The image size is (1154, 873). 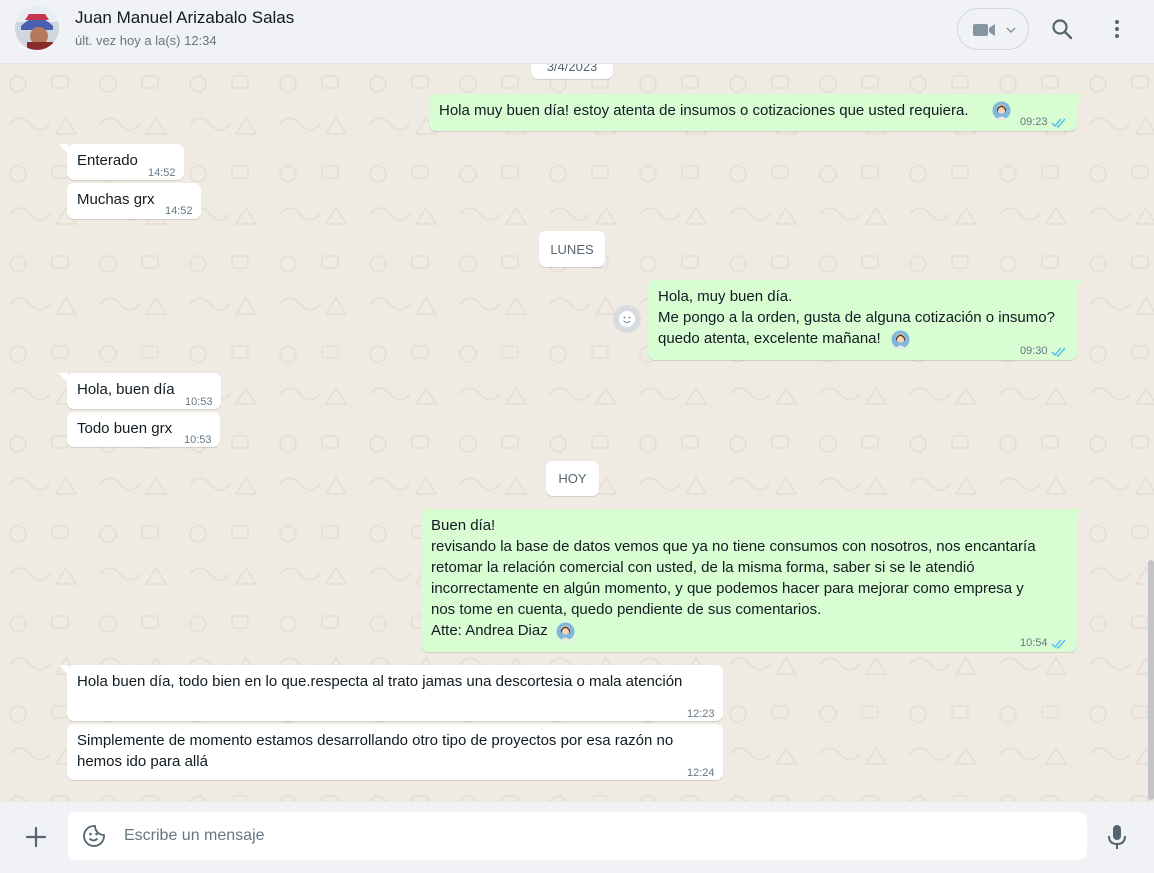 I want to click on message-time: 09:30, so click(x=1034, y=351).